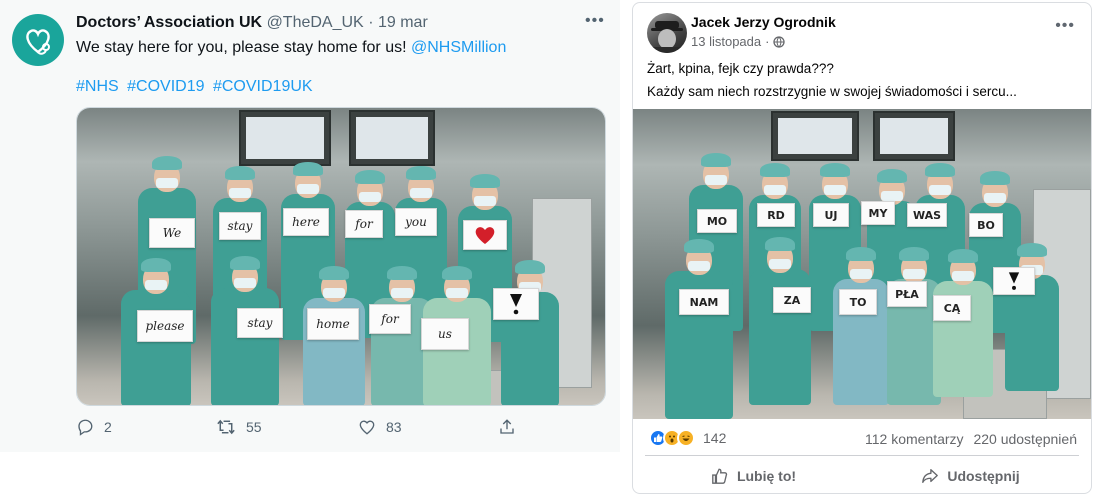 The height and width of the screenshot is (504, 1100). What do you see at coordinates (792, 300) in the screenshot?
I see `printed-sign: ZA` at bounding box center [792, 300].